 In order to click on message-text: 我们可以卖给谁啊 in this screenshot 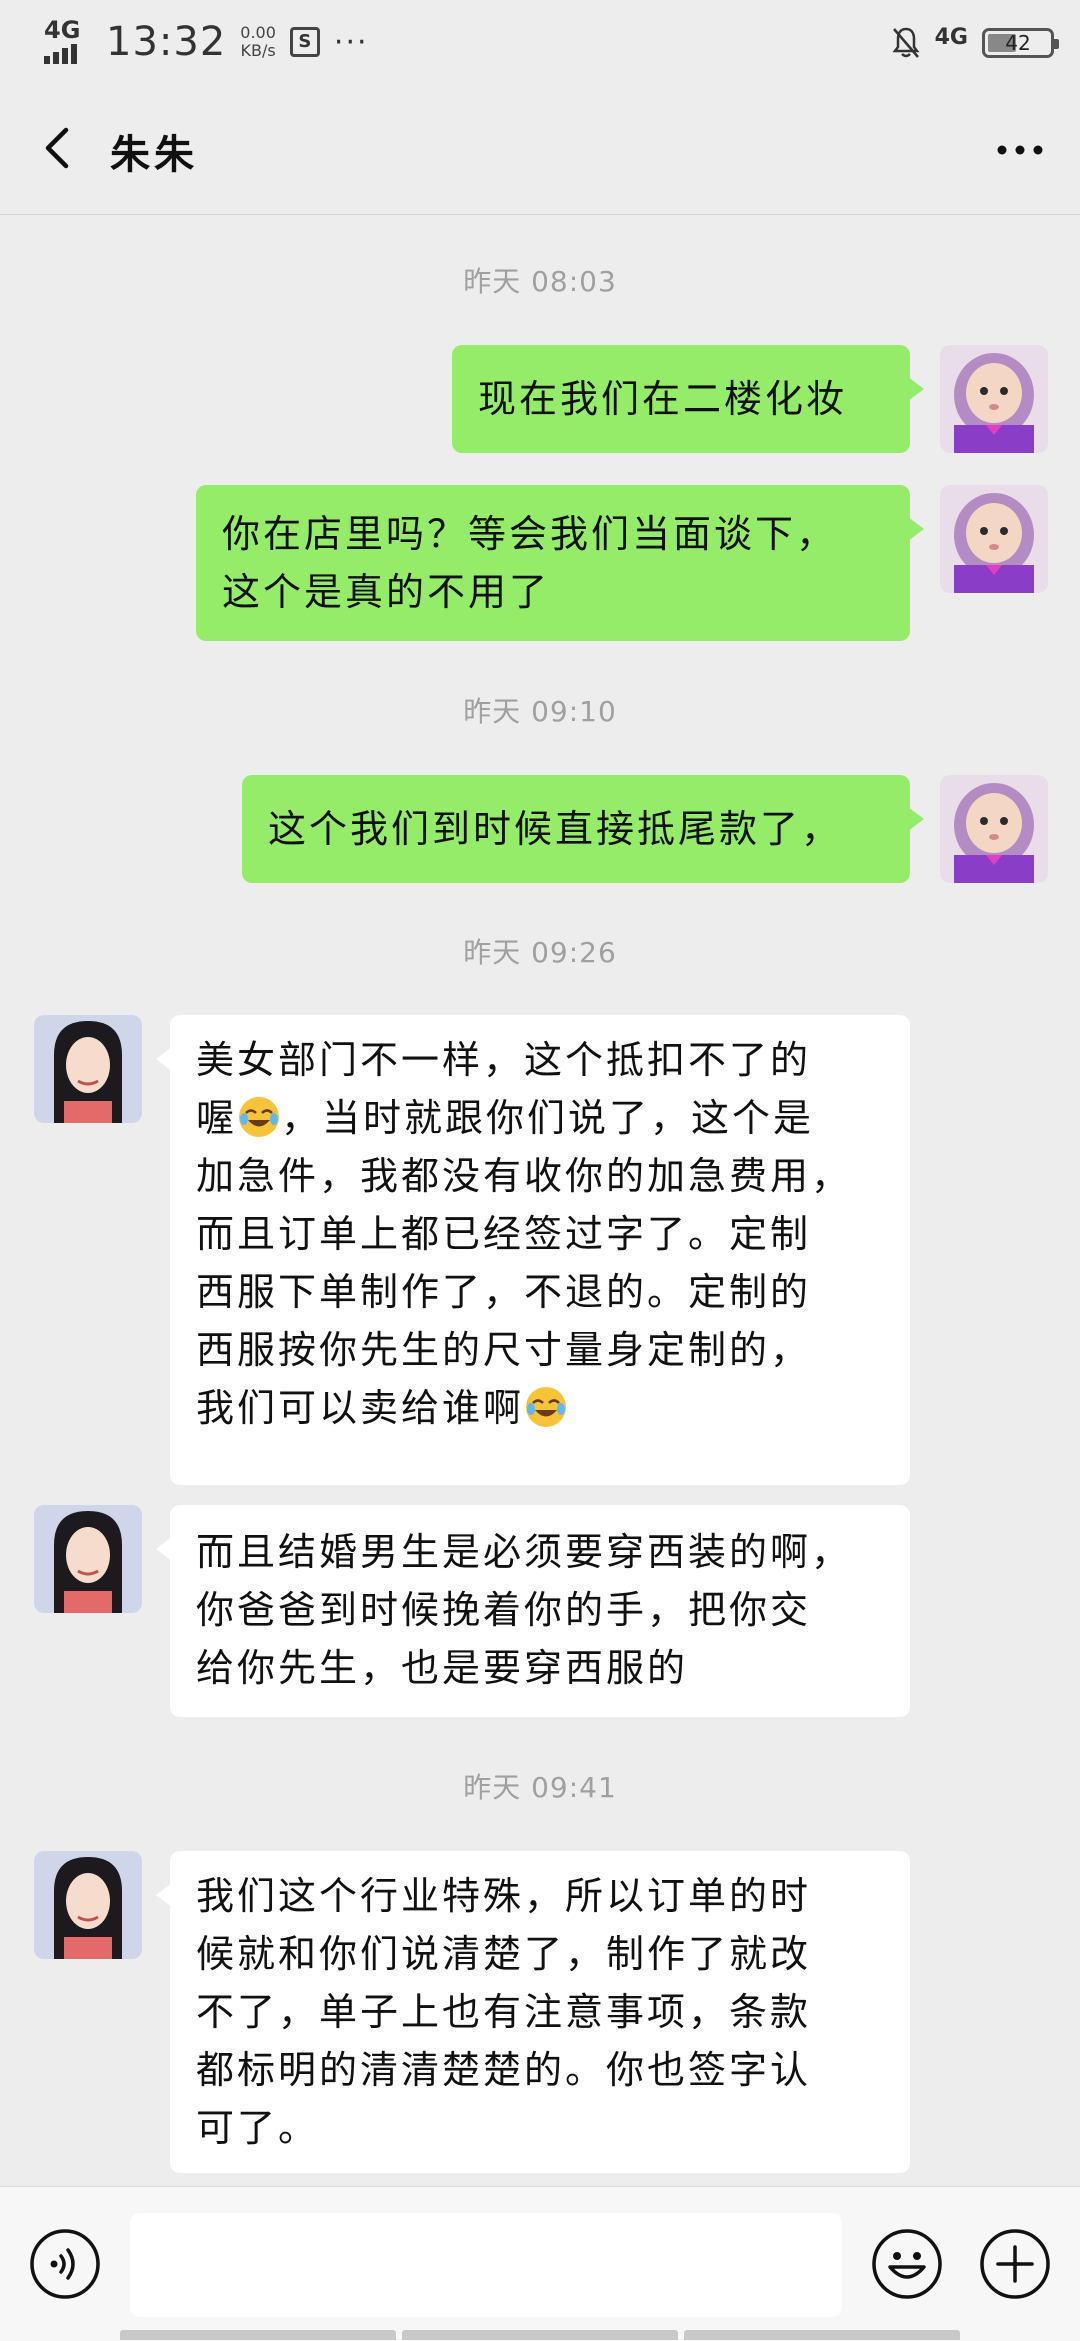, I will do `click(360, 1408)`.